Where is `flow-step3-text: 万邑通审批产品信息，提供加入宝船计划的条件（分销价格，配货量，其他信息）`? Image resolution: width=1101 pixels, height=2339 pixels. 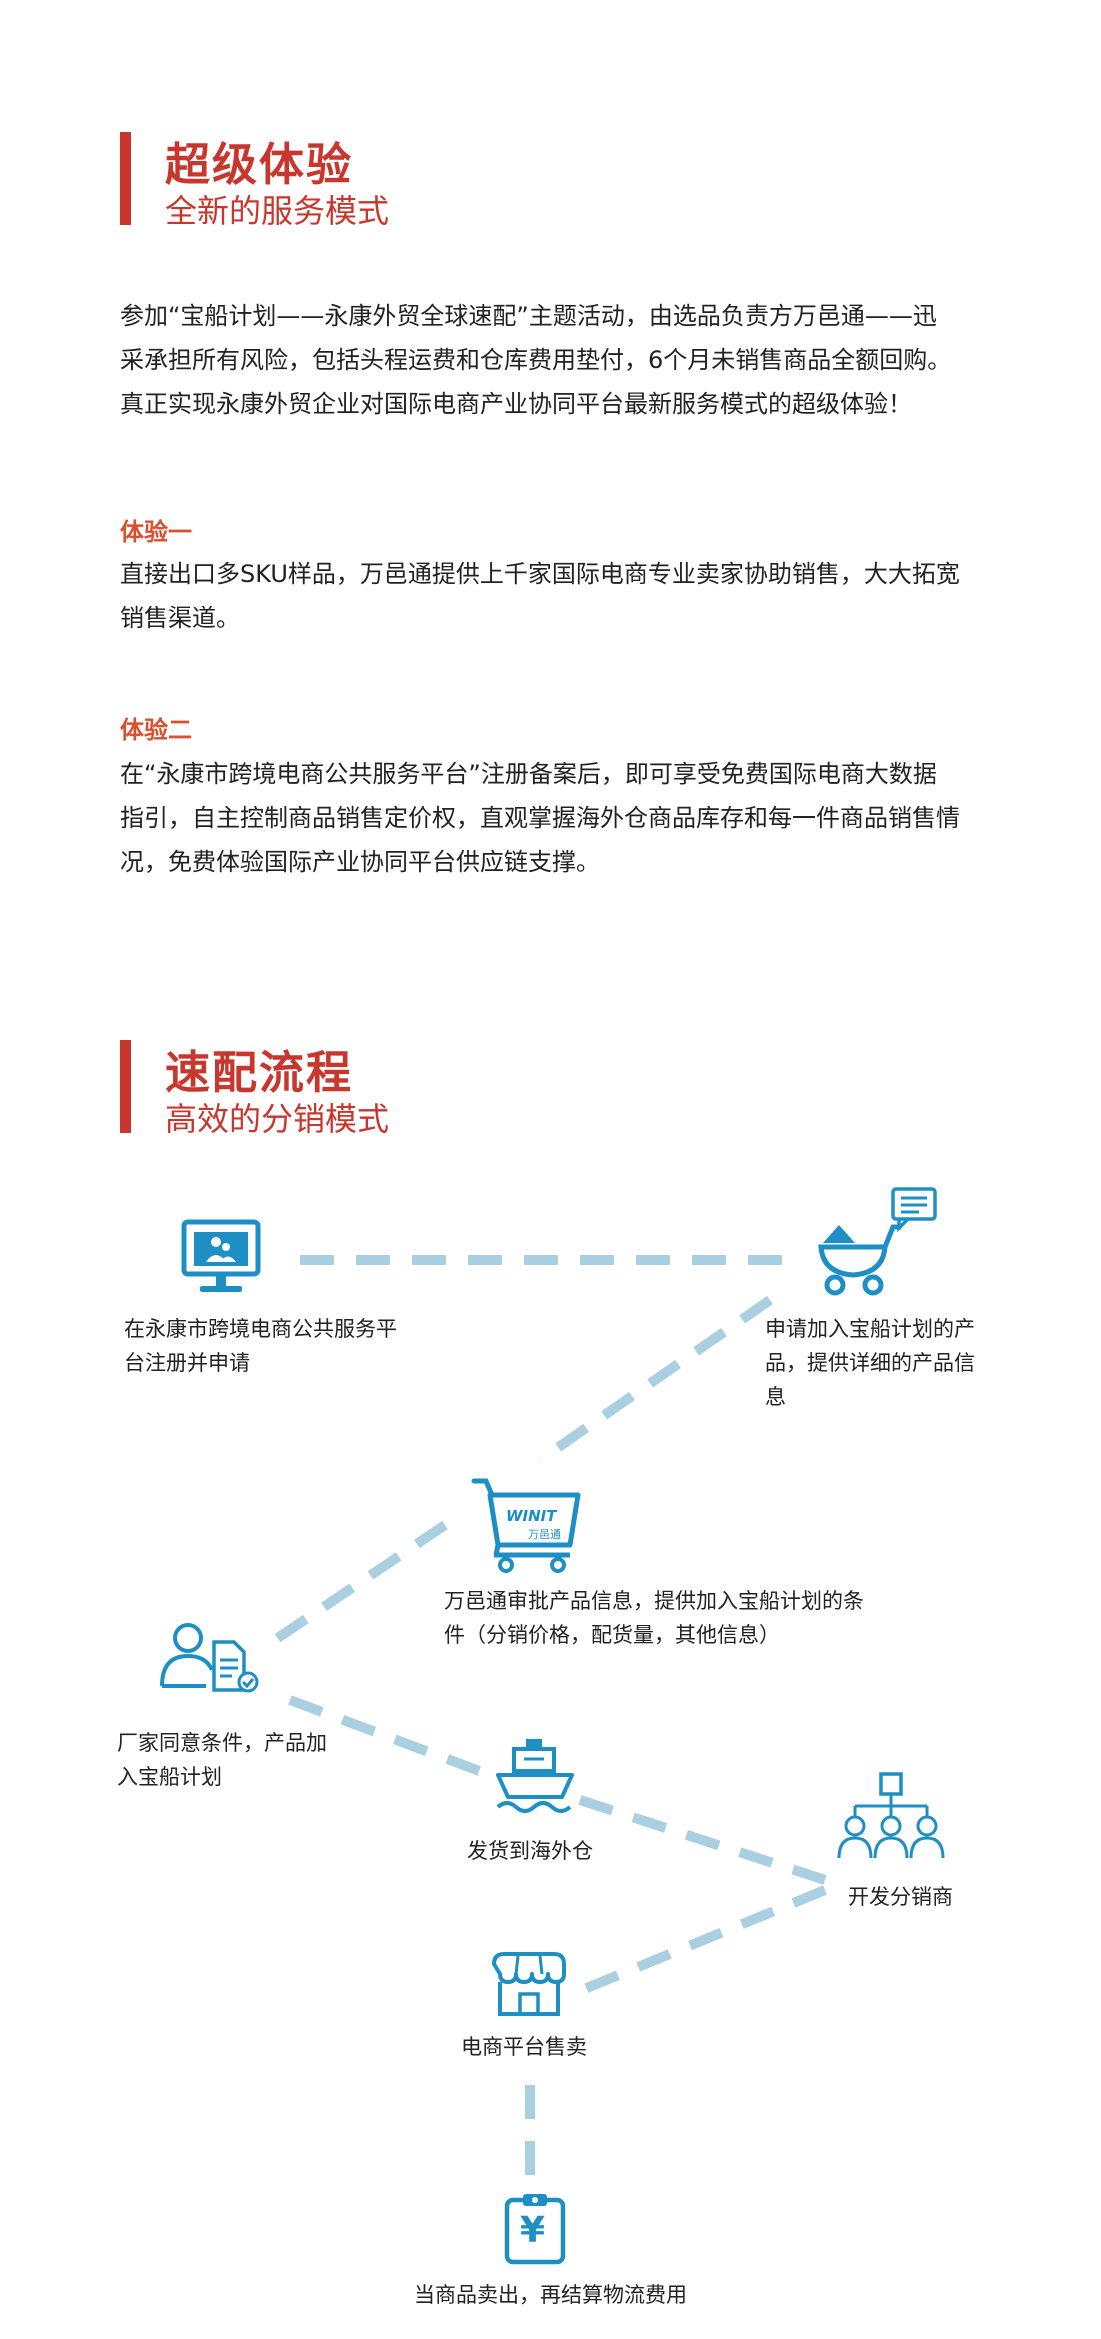
flow-step3-text: 万邑通审批产品信息，提供加入宝船计划的条件（分销价格，配货量，其他信息） is located at coordinates (654, 1618).